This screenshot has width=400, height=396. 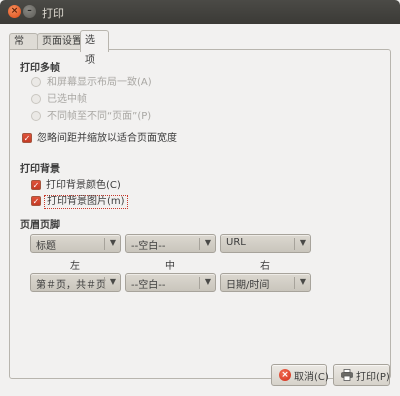 What do you see at coordinates (14, 11) in the screenshot?
I see `close-icon: ×` at bounding box center [14, 11].